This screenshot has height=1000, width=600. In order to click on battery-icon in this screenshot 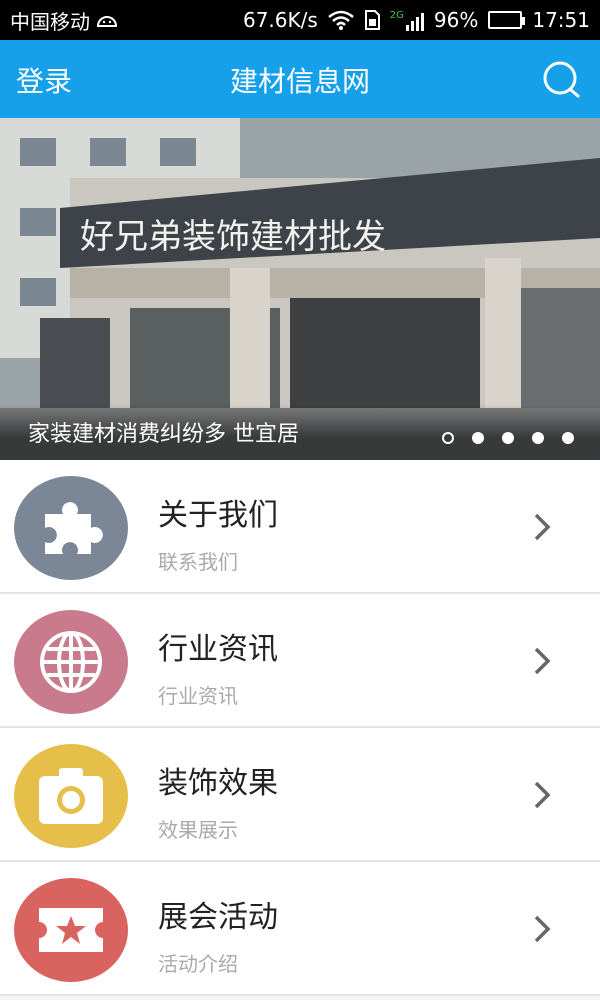, I will do `click(507, 20)`.